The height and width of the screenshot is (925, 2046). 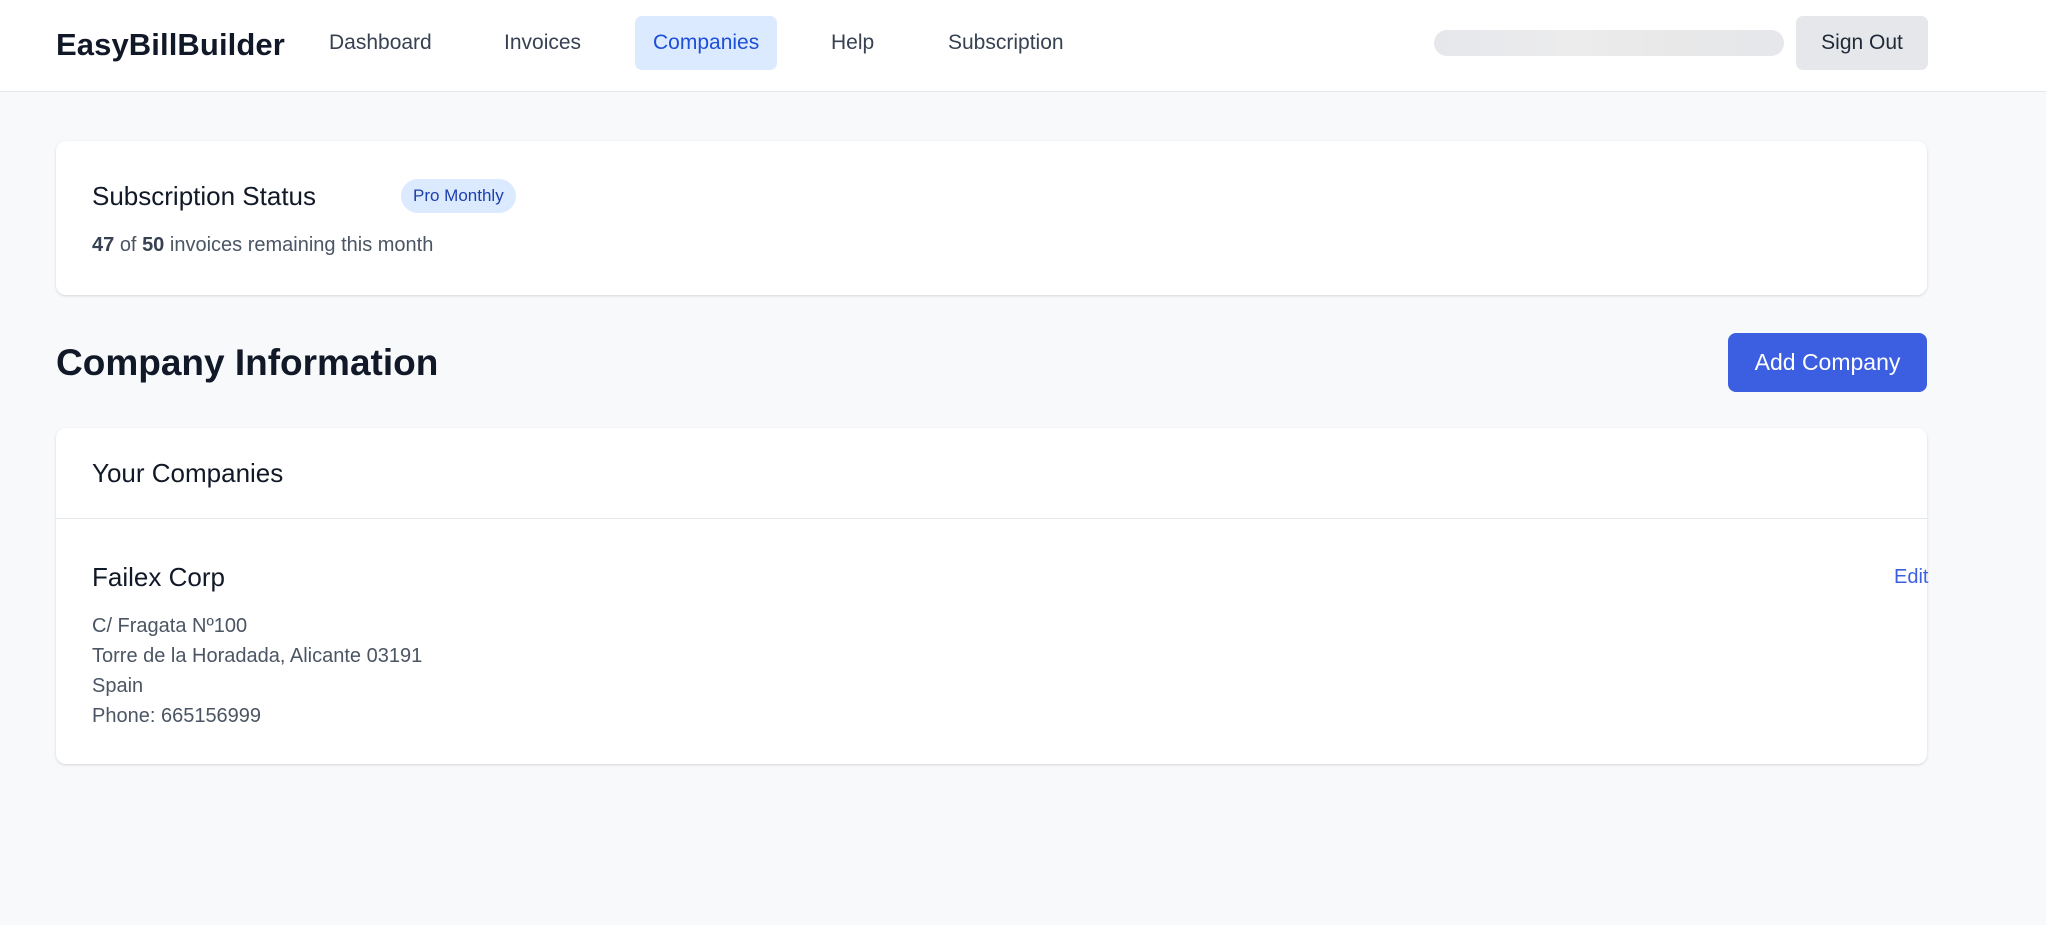 What do you see at coordinates (247, 362) in the screenshot?
I see `page-title: Company Information` at bounding box center [247, 362].